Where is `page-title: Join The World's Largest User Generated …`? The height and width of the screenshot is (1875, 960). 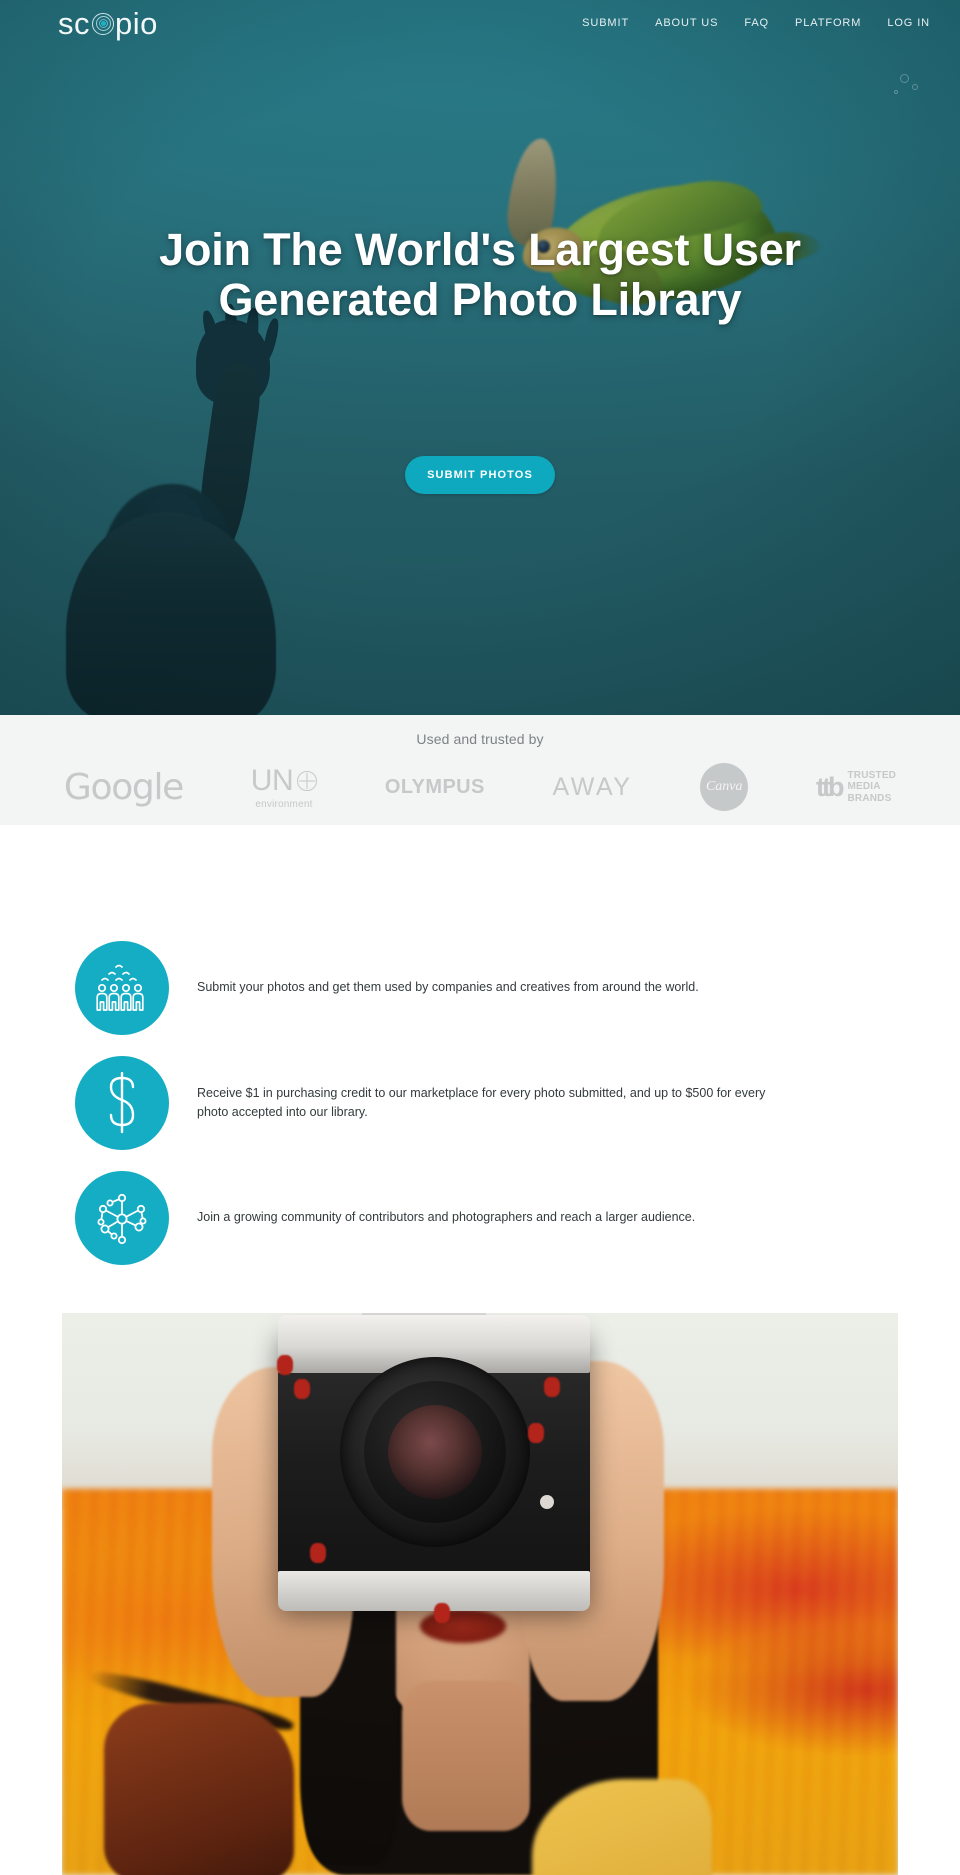 page-title: Join The World's Largest User Generated … is located at coordinates (480, 275).